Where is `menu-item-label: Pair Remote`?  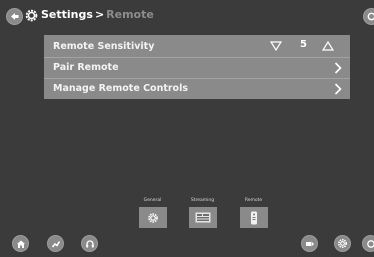 menu-item-label: Pair Remote is located at coordinates (86, 67).